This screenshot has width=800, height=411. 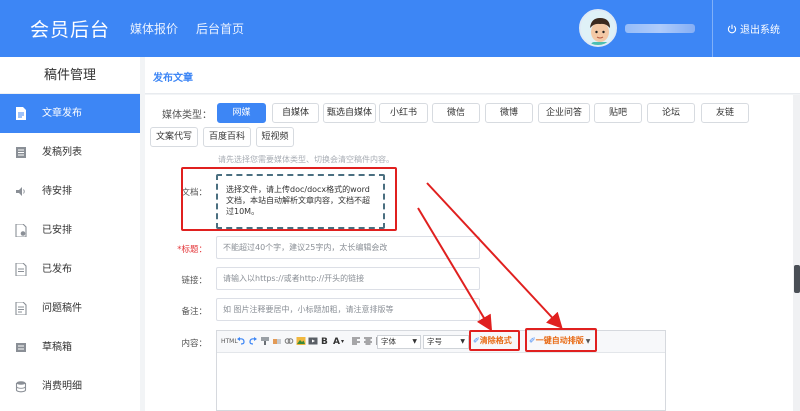 What do you see at coordinates (70, 75) in the screenshot?
I see `sidebar-title: 稿件管理` at bounding box center [70, 75].